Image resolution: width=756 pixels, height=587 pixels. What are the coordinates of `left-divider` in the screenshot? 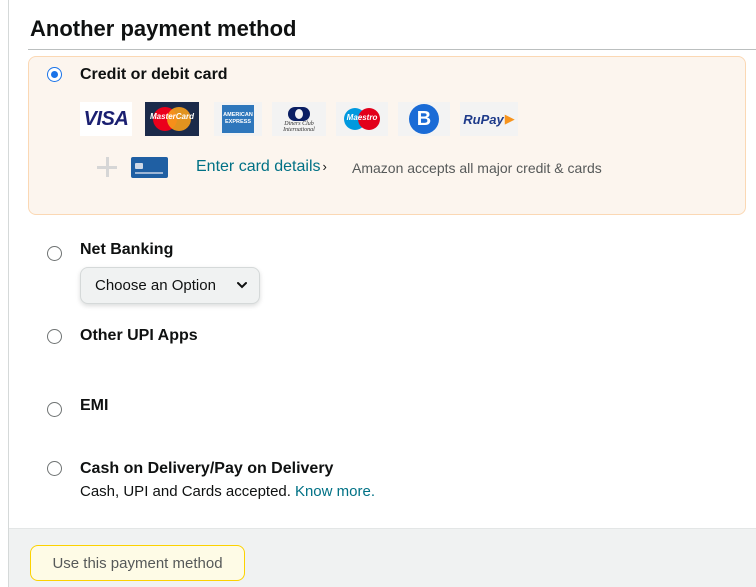 It's located at (8, 293).